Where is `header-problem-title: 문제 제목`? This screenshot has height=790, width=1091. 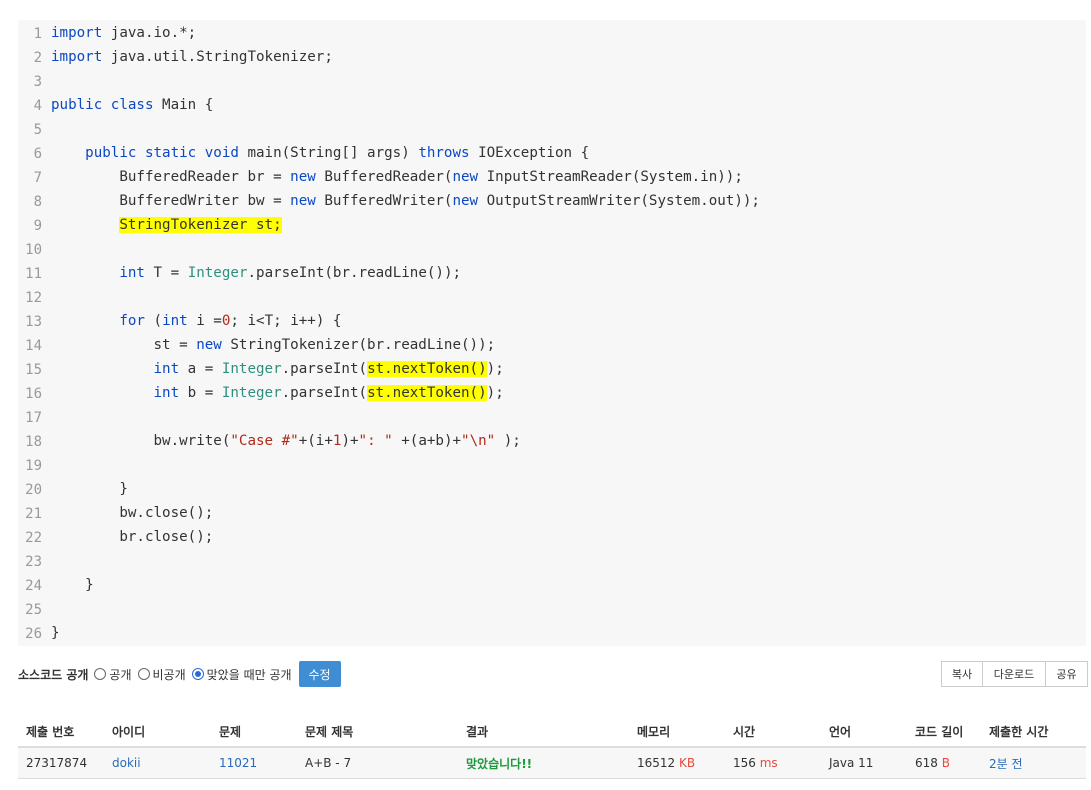
header-problem-title: 문제 제목 is located at coordinates (377, 732).